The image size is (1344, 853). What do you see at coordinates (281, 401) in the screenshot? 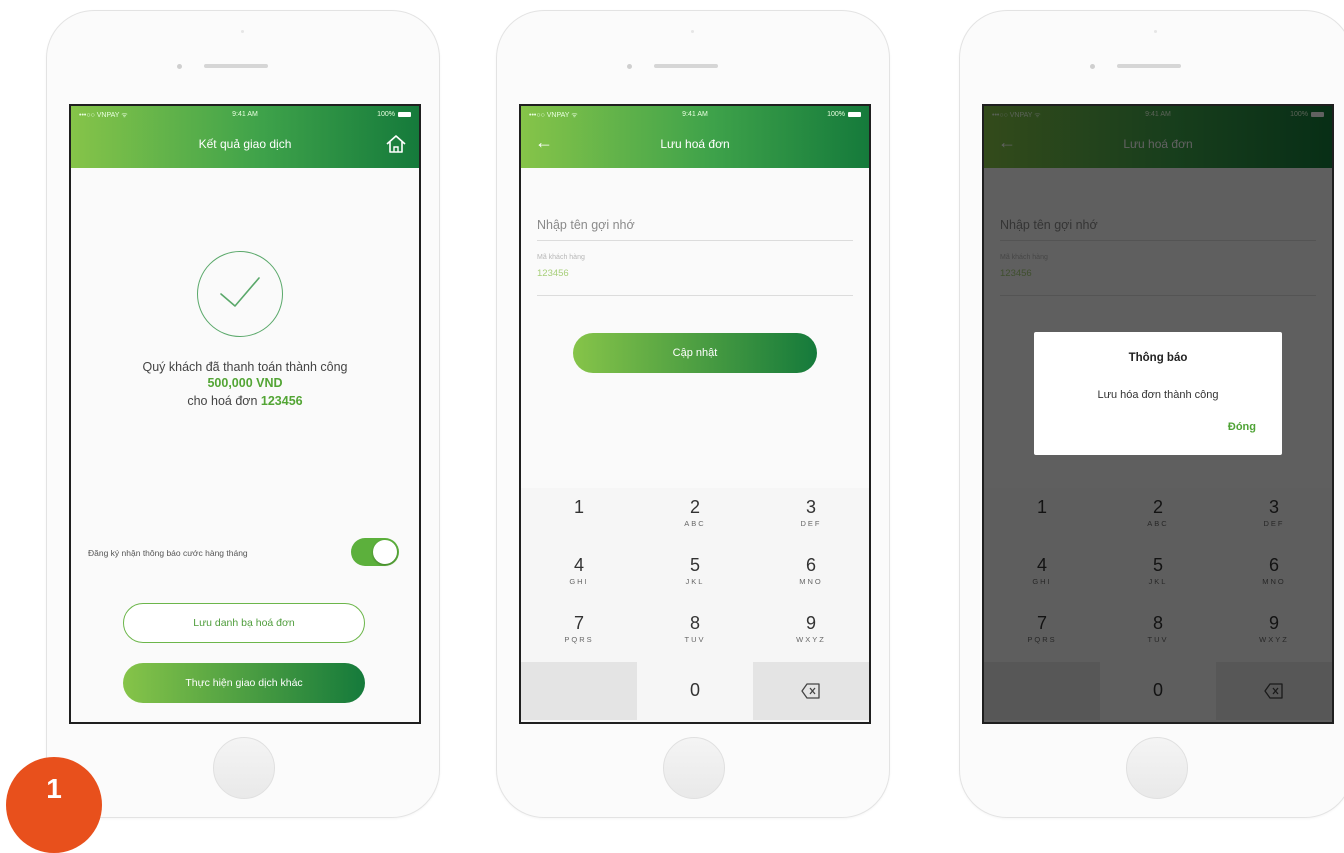
I see `bill-number: 123456` at bounding box center [281, 401].